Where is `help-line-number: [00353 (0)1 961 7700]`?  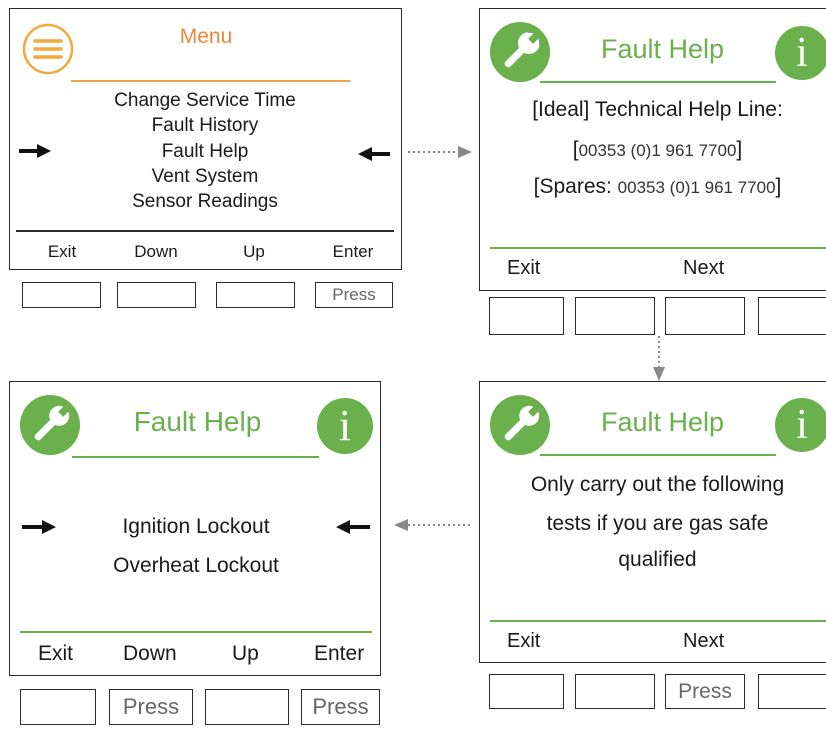
help-line-number: [00353 (0)1 961 7700] is located at coordinates (657, 149).